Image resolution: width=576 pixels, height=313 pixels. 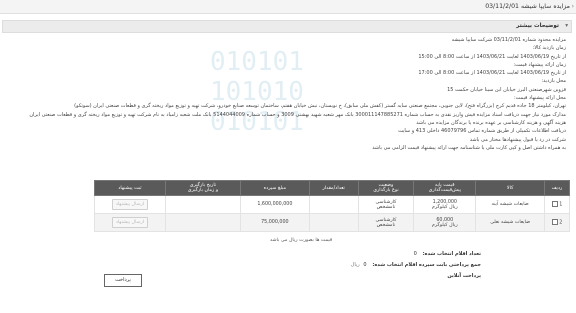 I want to click on item-name: ضایعات شیشه نعلی, so click(x=510, y=222).